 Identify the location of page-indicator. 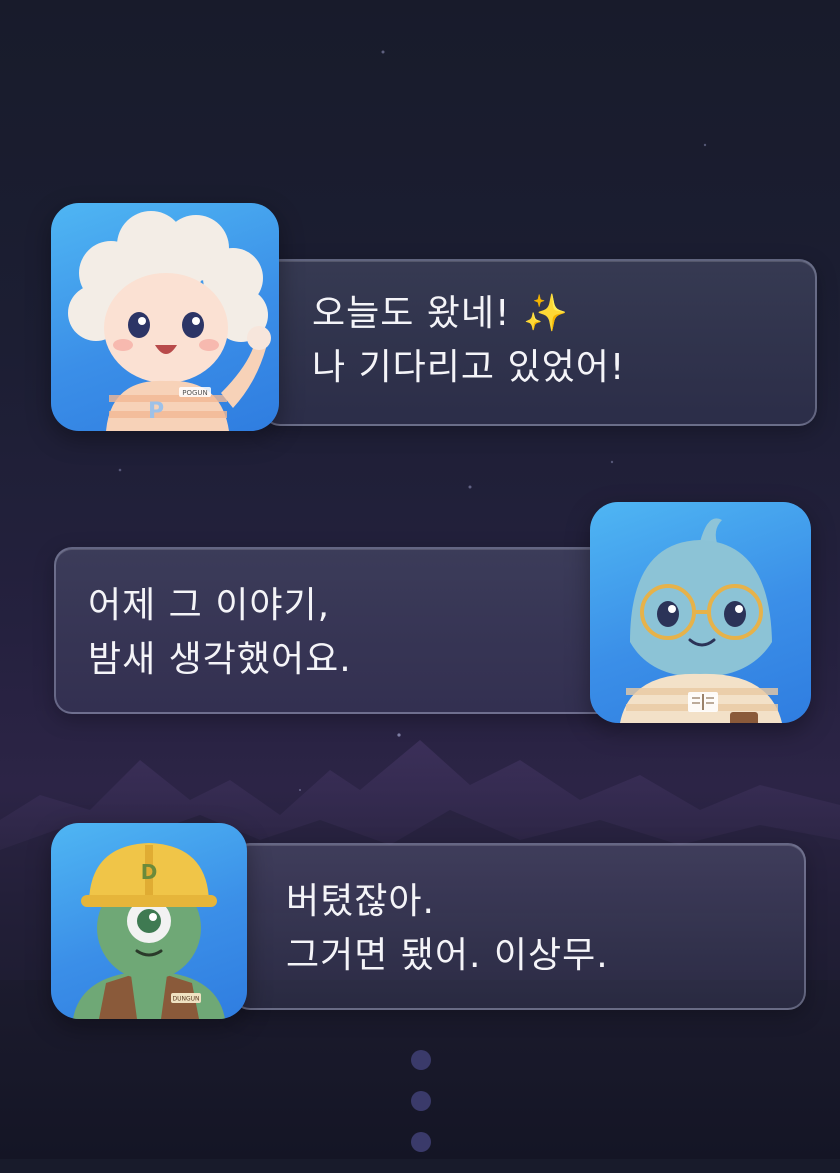
(421, 1111).